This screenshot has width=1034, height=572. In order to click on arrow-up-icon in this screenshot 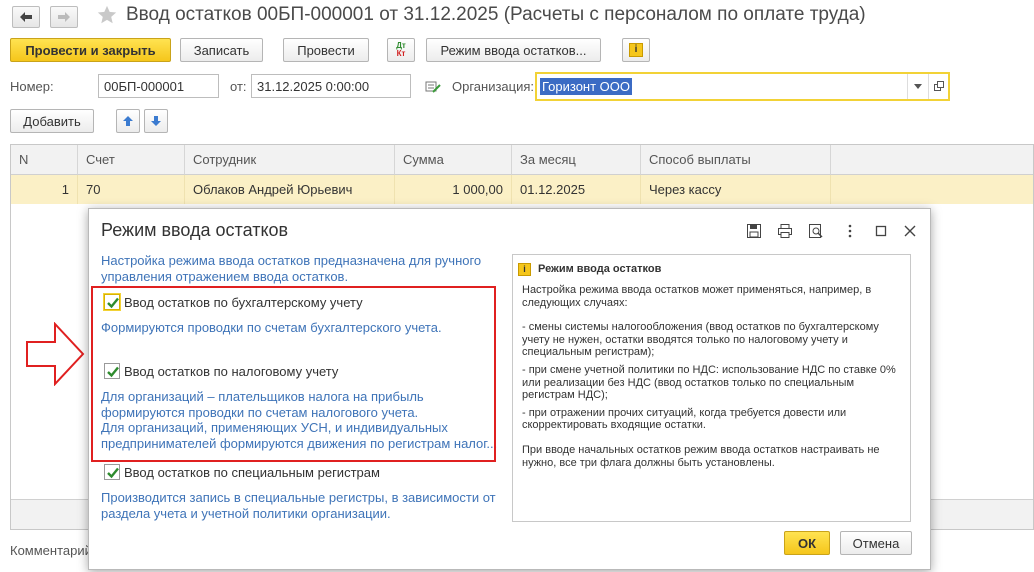, I will do `click(128, 121)`.